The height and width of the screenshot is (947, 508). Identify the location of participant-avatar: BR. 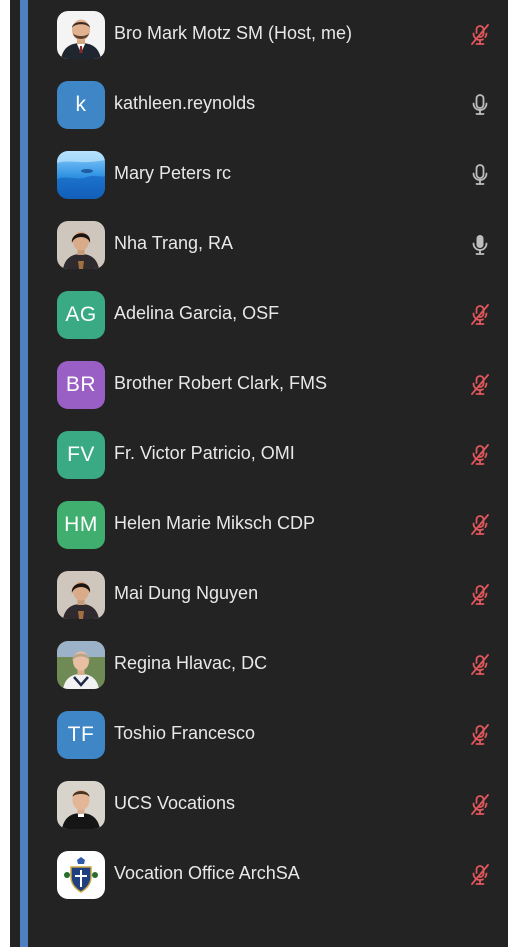
(81, 385).